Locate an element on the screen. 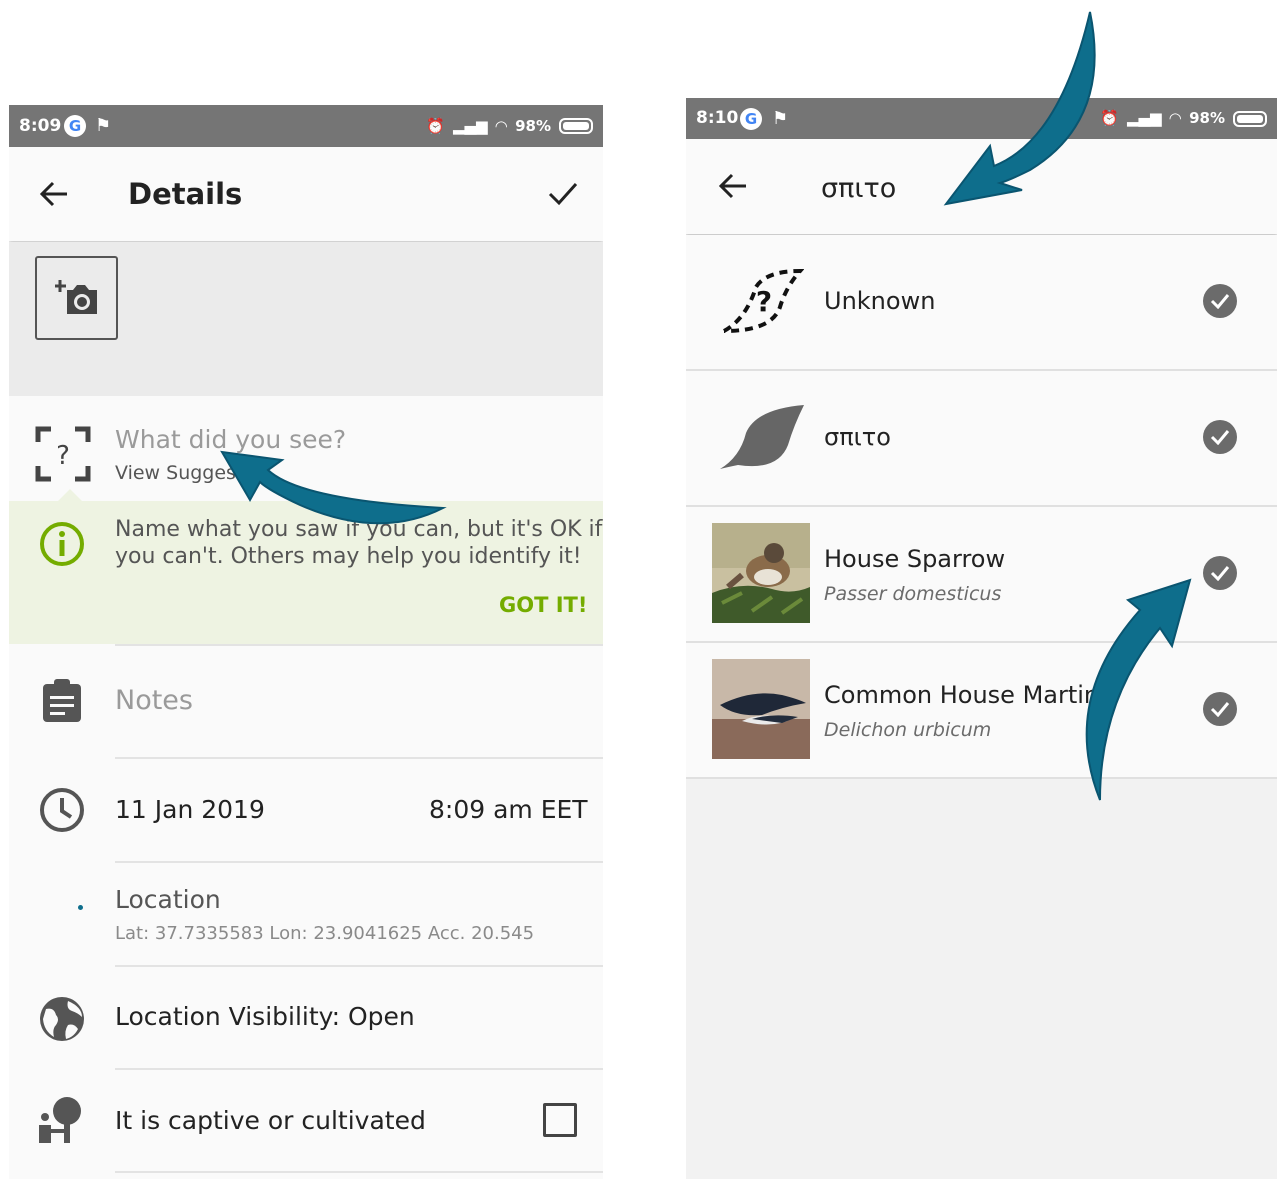 The image size is (1277, 1179). page-title: Details is located at coordinates (185, 194).